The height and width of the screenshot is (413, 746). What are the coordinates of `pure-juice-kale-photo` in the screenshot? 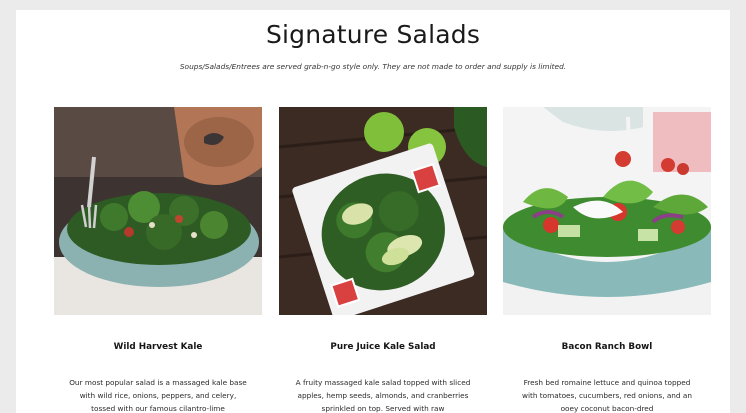 It's located at (383, 211).